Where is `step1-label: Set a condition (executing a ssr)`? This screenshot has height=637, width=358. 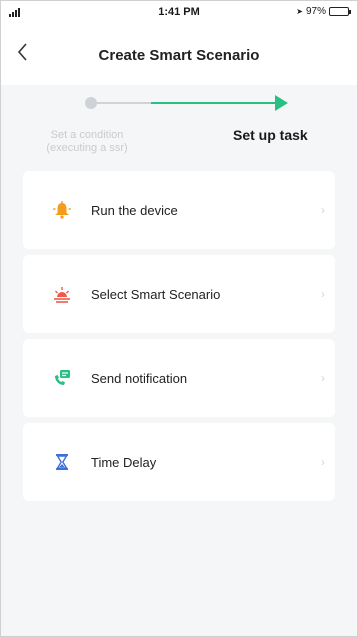 step1-label: Set a condition (executing a ssr) is located at coordinates (87, 141).